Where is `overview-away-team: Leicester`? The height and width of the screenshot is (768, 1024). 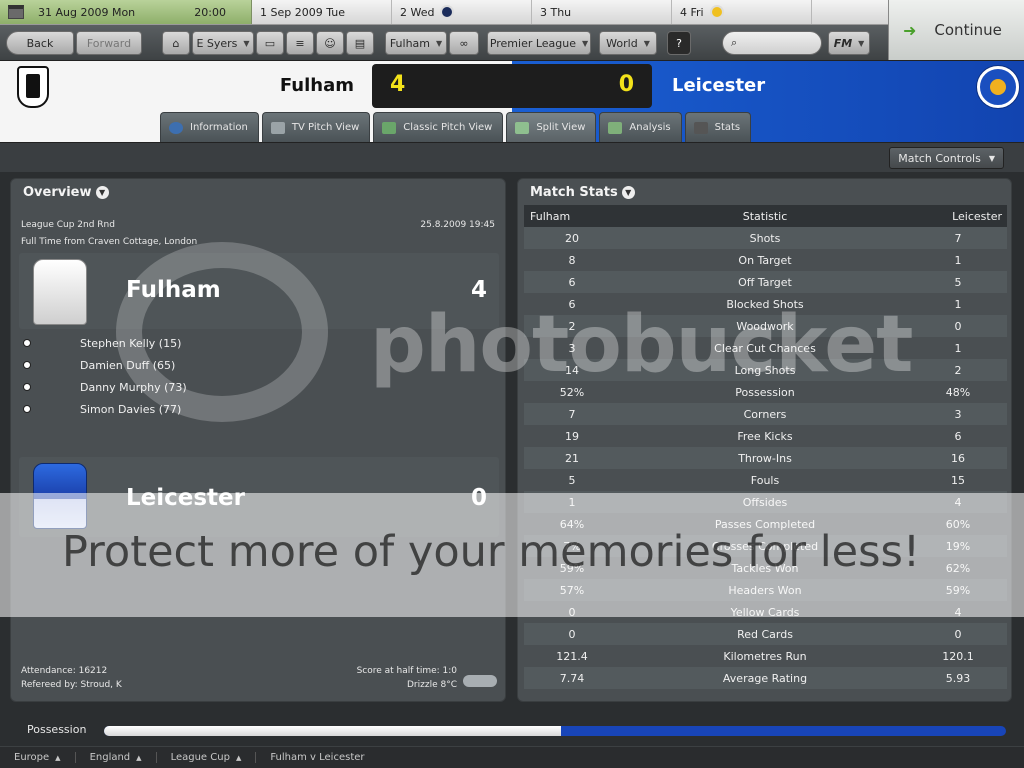 overview-away-team: Leicester is located at coordinates (185, 498).